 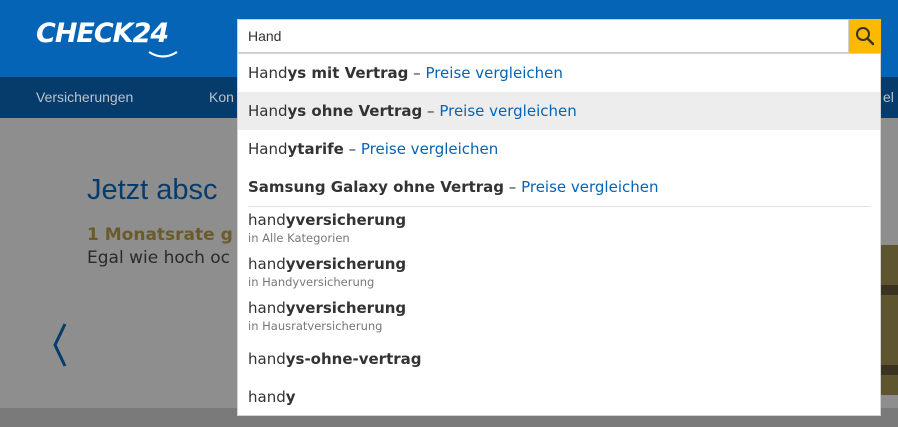 What do you see at coordinates (348, 73) in the screenshot?
I see `suggestion-completion: ys mit Vertrag` at bounding box center [348, 73].